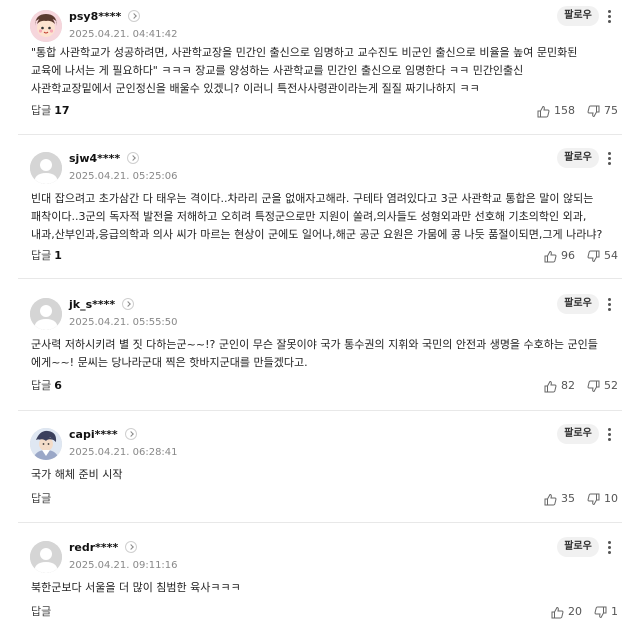 This screenshot has width=640, height=629. Describe the element at coordinates (611, 110) in the screenshot. I see `dislike-count: 75` at that location.